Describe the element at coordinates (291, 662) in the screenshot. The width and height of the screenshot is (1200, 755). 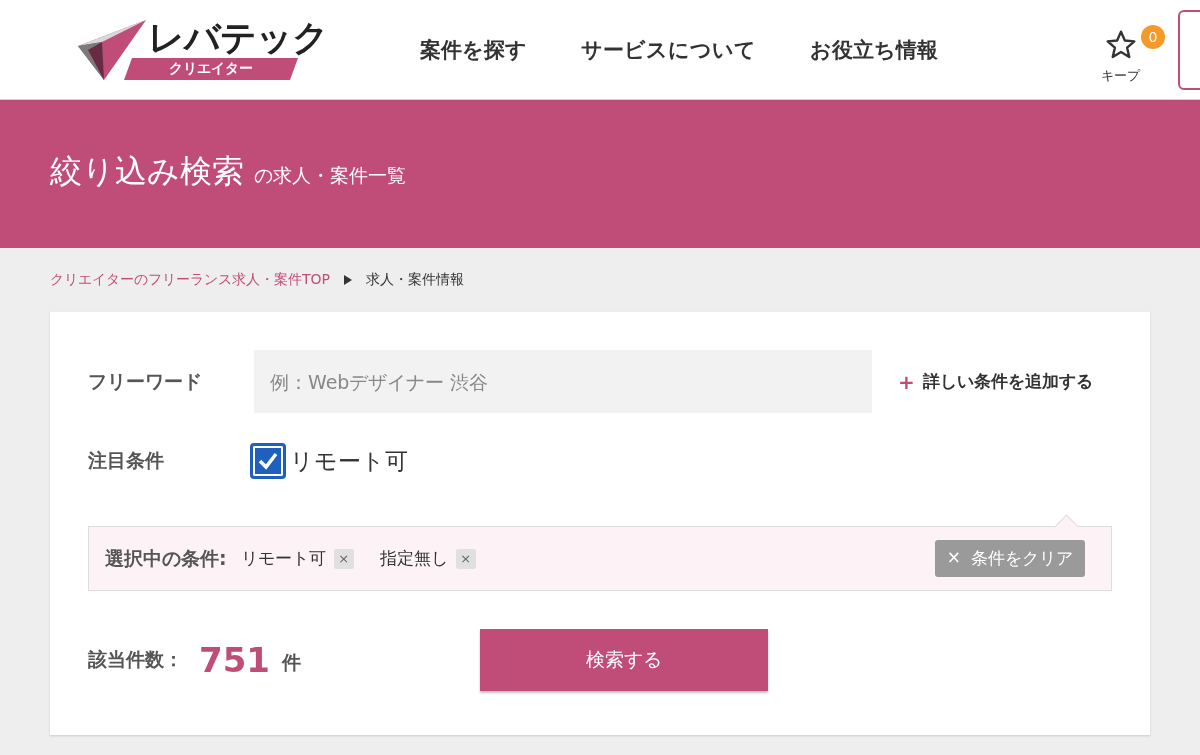
I see `count-unit: 件` at that location.